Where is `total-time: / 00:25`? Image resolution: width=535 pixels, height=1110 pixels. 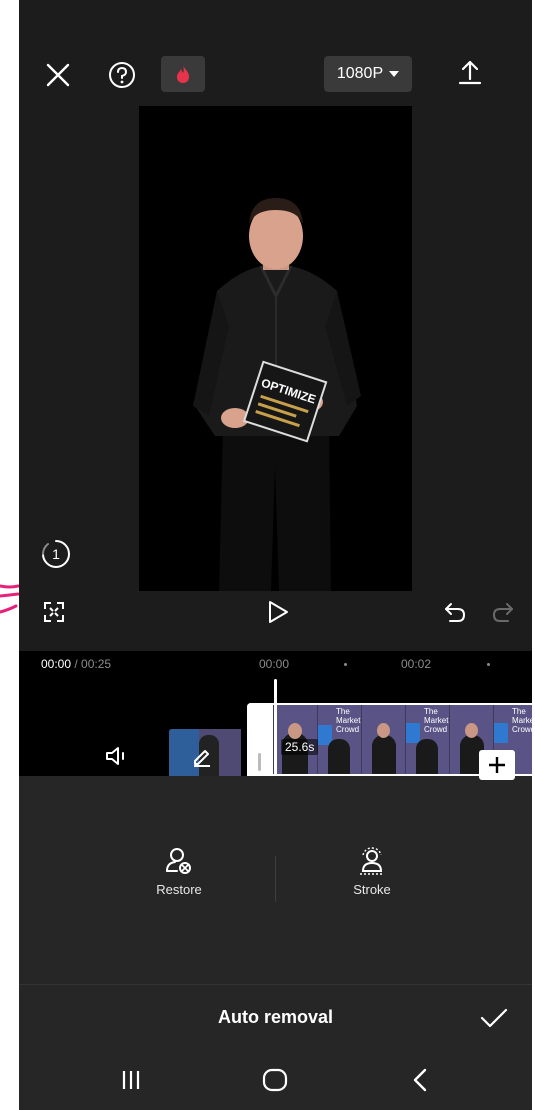 total-time: / 00:25 is located at coordinates (93, 664).